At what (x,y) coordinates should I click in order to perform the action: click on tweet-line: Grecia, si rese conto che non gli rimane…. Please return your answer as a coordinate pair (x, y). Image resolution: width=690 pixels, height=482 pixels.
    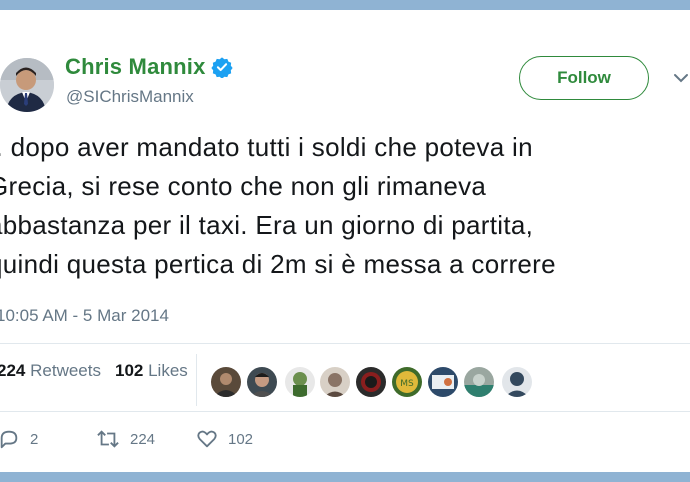
    Looking at the image, I should click on (243, 186).